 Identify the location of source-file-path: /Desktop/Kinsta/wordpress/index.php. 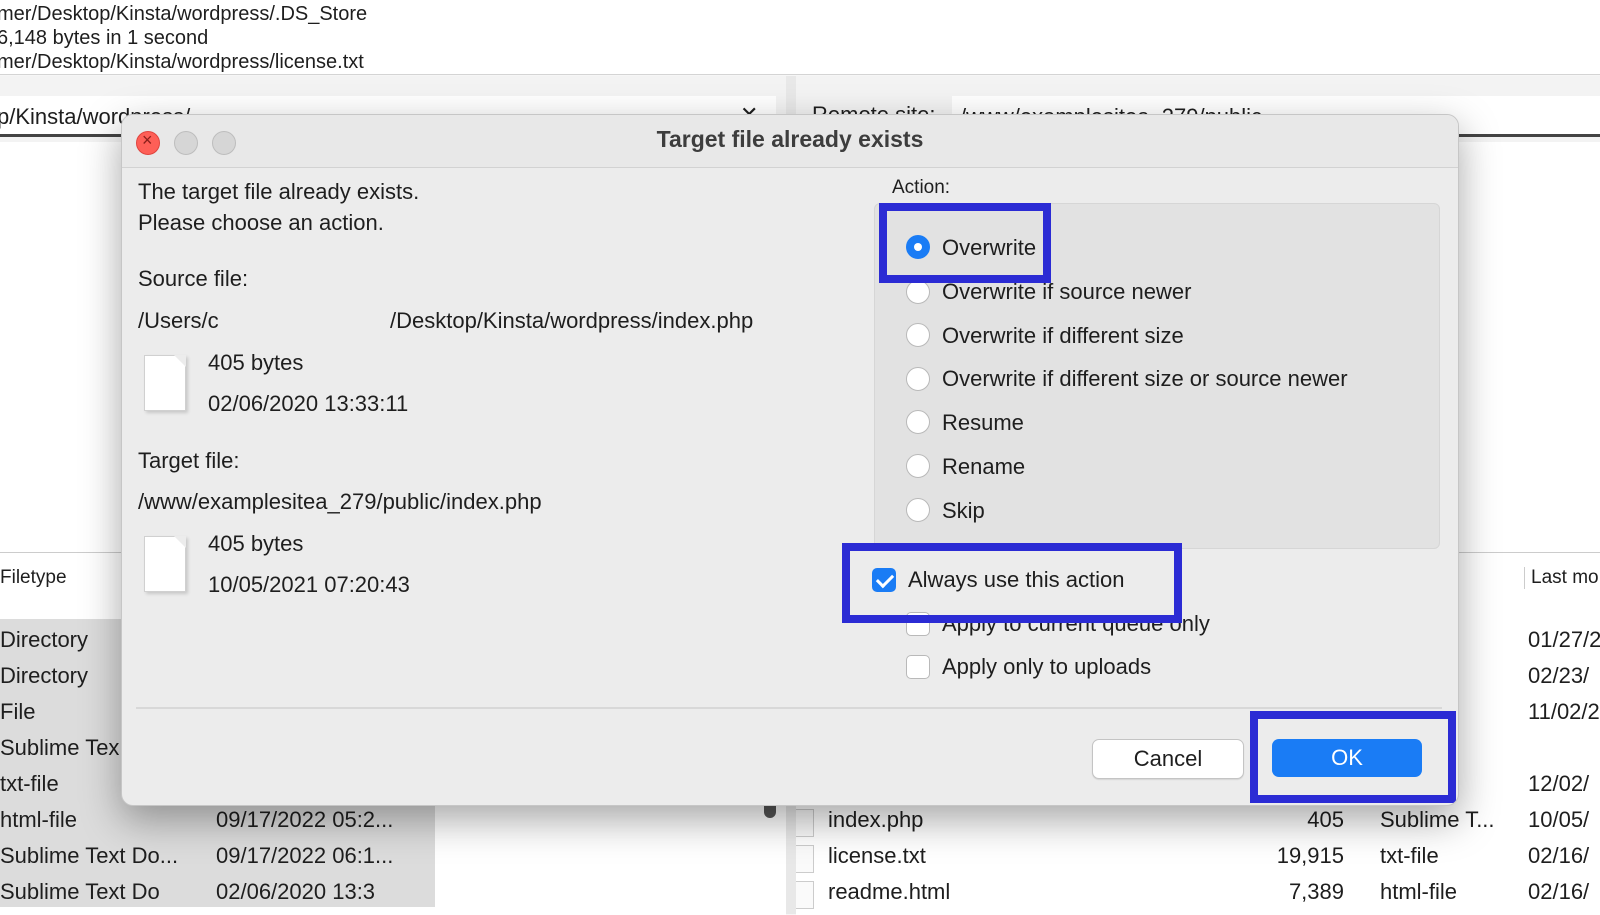
(572, 320).